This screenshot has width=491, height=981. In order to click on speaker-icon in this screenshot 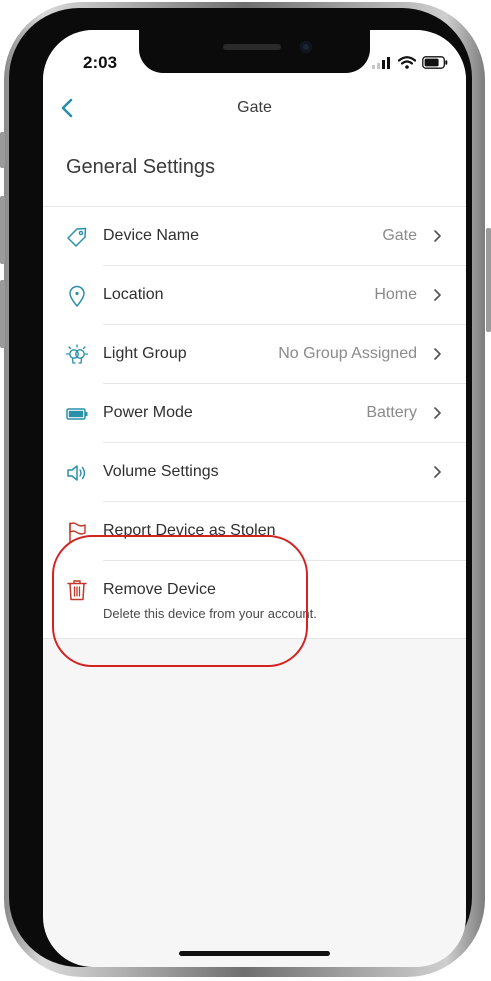, I will do `click(76, 473)`.